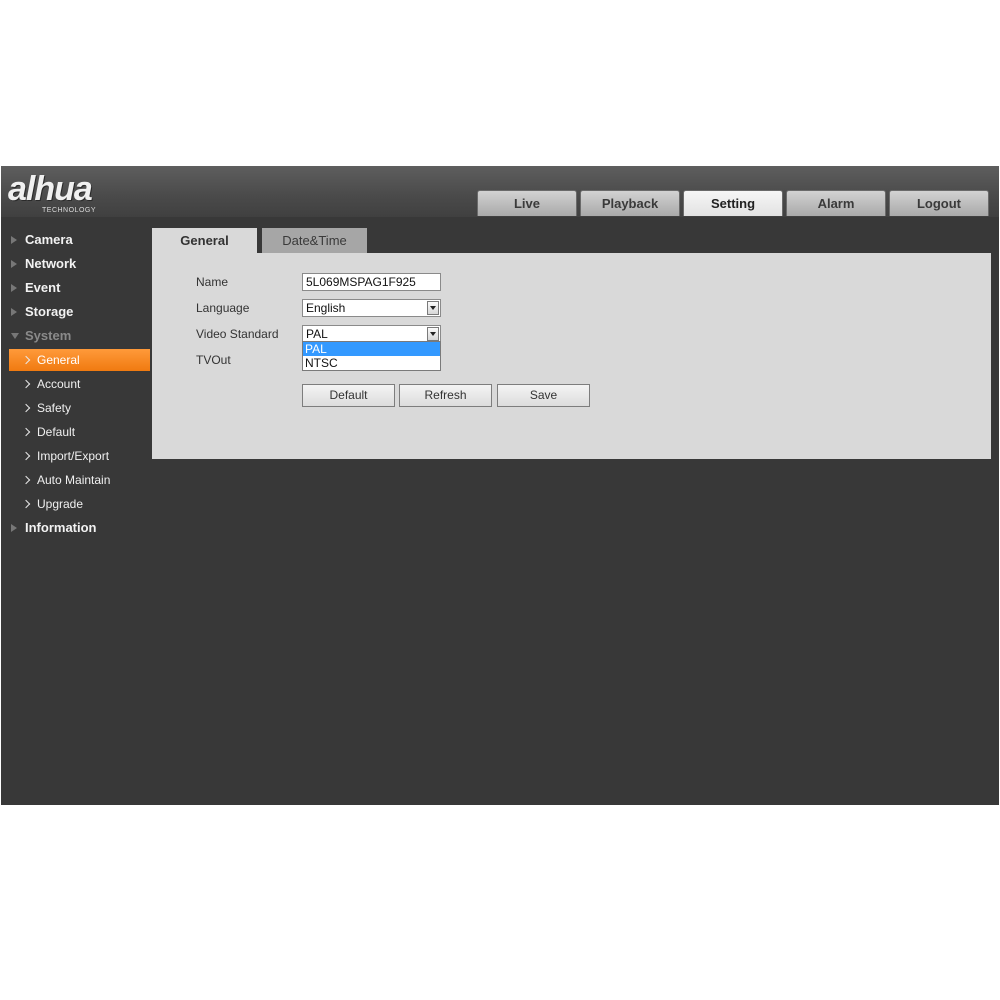  What do you see at coordinates (74, 480) in the screenshot?
I see `sidebar-subitem-label: Auto Maintain` at bounding box center [74, 480].